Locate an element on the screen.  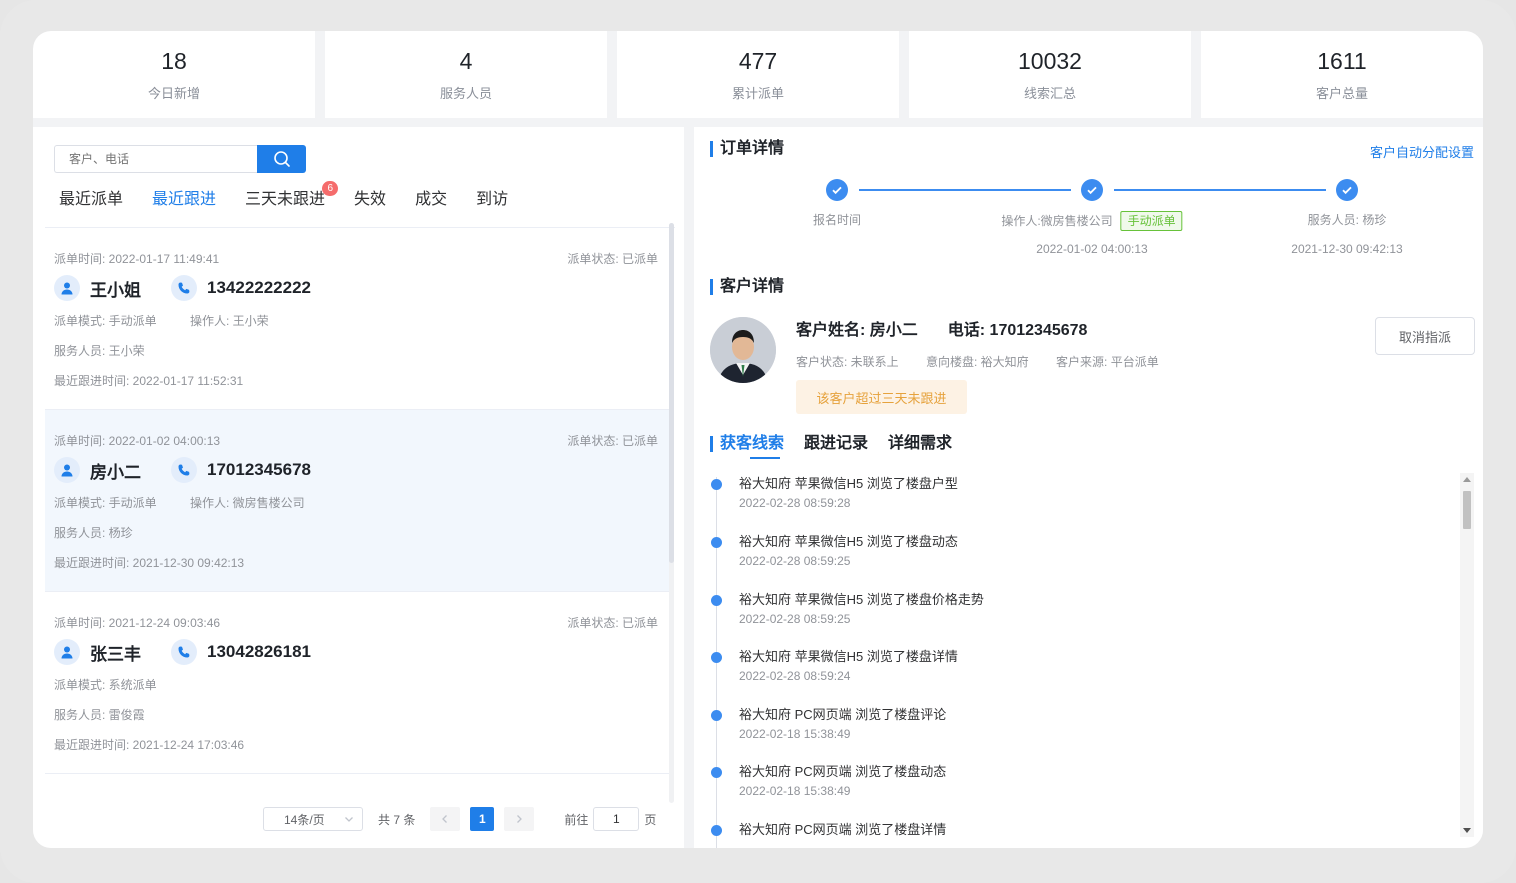
detail-sub-tabs: 获客线索 跟进记录 详细需求 is located at coordinates (841, 446).